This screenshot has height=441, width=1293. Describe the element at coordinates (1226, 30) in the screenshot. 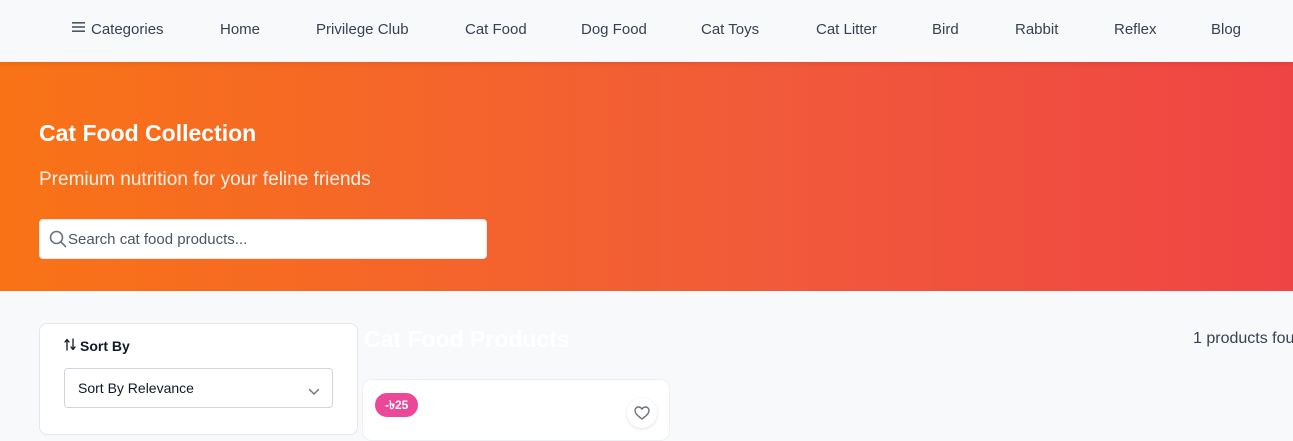

I see `nav-item-blog: Blog` at that location.